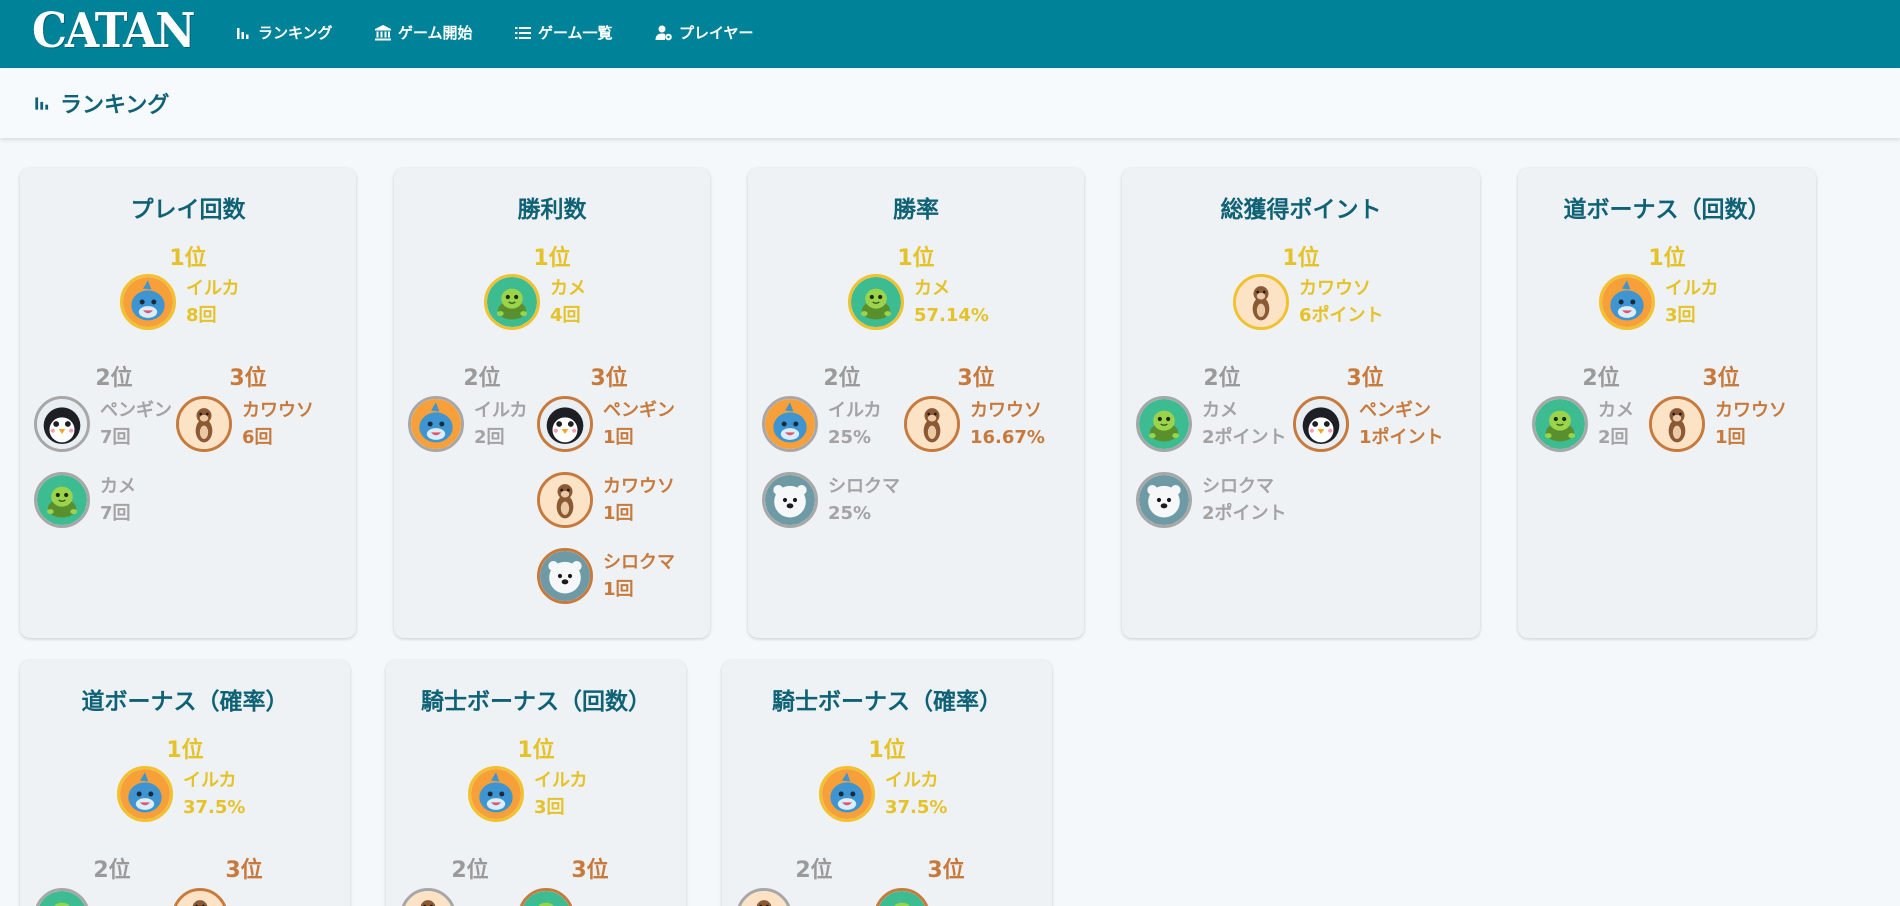  I want to click on player-value: 8回, so click(201, 315).